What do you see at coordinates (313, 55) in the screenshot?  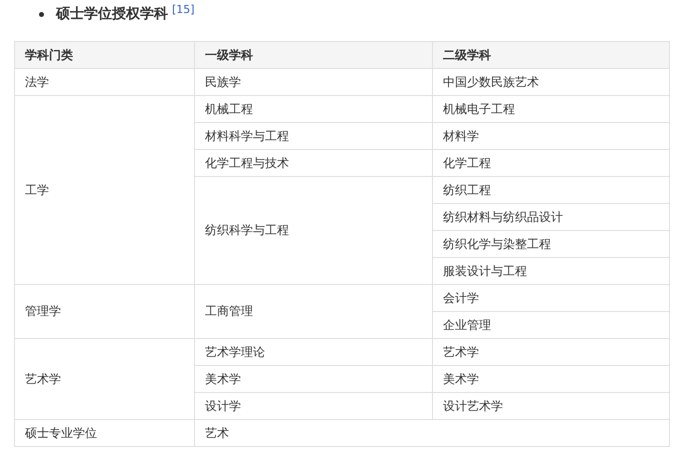 I see `column-header: 一级学科` at bounding box center [313, 55].